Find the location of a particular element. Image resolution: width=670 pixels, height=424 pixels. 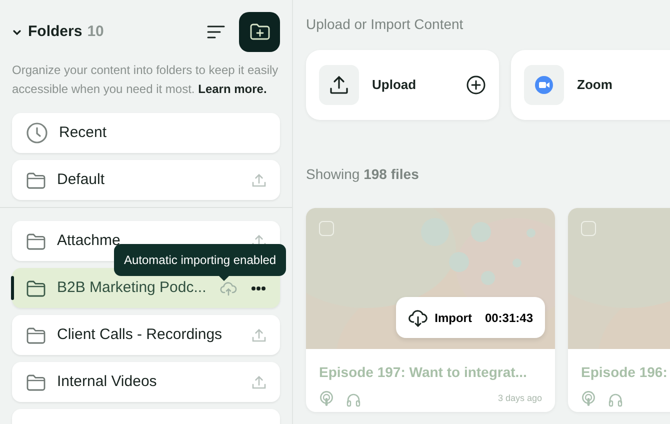

sidebar-title: Folders is located at coordinates (55, 32).